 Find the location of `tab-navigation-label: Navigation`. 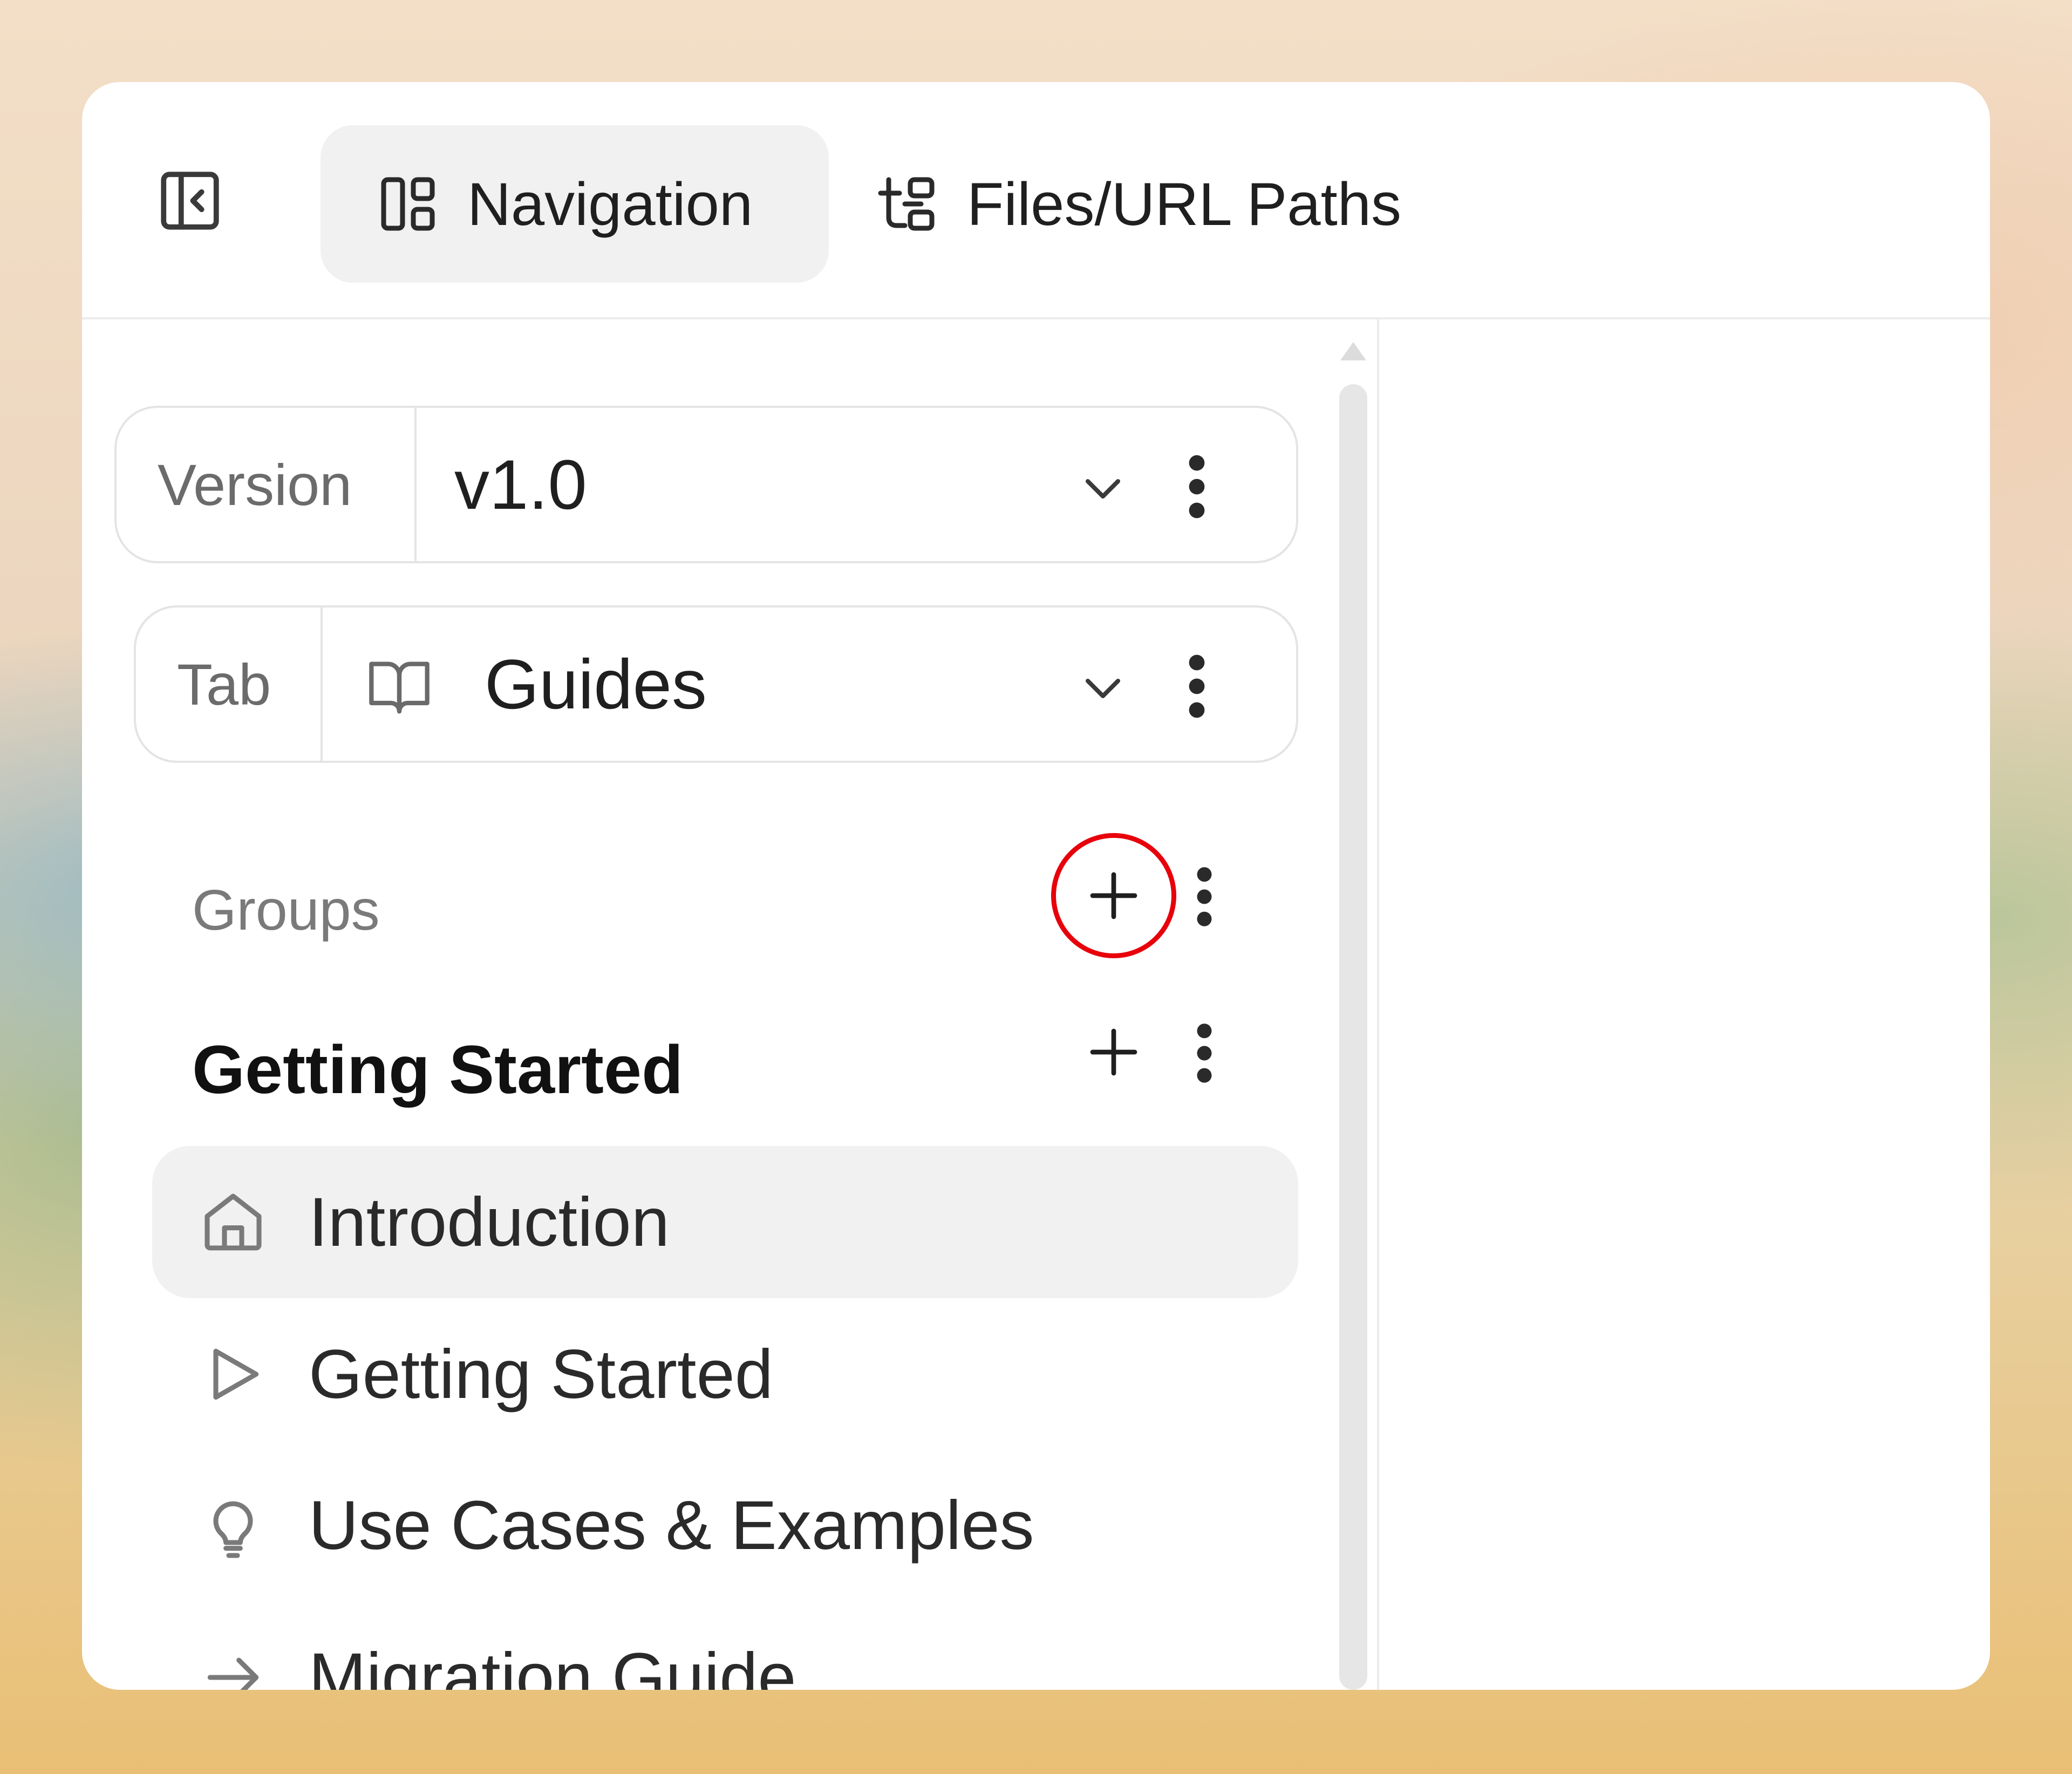

tab-navigation-label: Navigation is located at coordinates (610, 204).